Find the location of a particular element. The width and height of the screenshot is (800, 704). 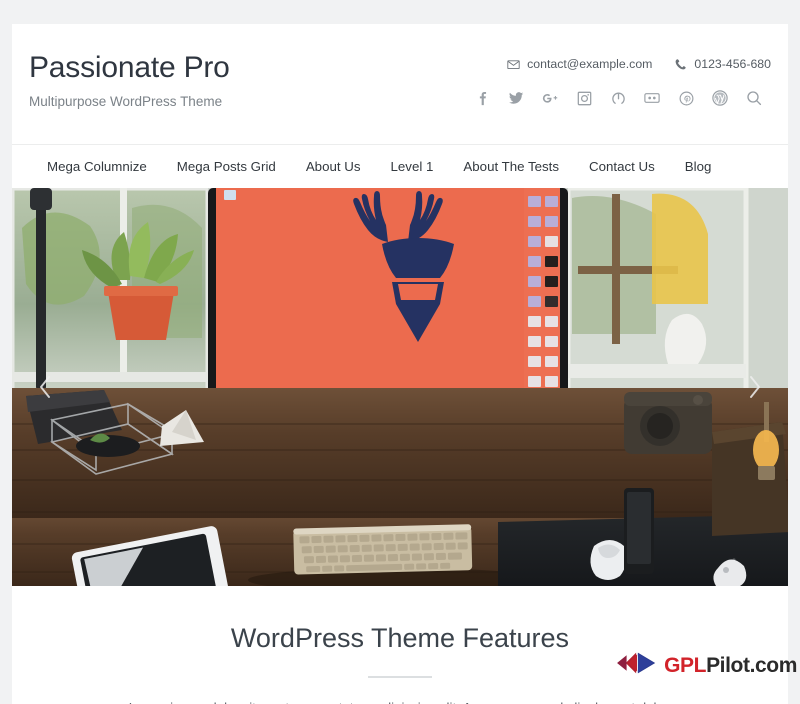

contact-info-row: contact@example.com 0123-456-680 is located at coordinates (618, 64).